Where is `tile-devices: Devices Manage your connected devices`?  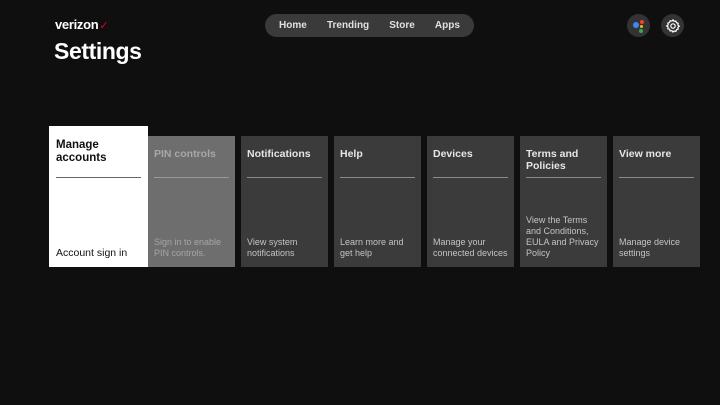
tile-devices: Devices Manage your connected devices is located at coordinates (470, 201).